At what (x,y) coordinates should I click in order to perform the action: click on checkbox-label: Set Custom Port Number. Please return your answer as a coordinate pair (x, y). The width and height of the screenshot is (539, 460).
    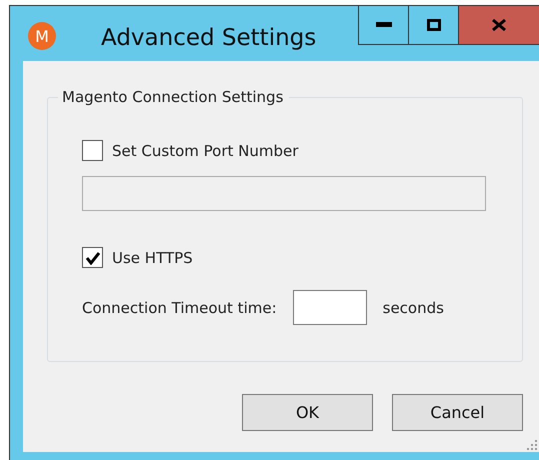
    Looking at the image, I should click on (205, 151).